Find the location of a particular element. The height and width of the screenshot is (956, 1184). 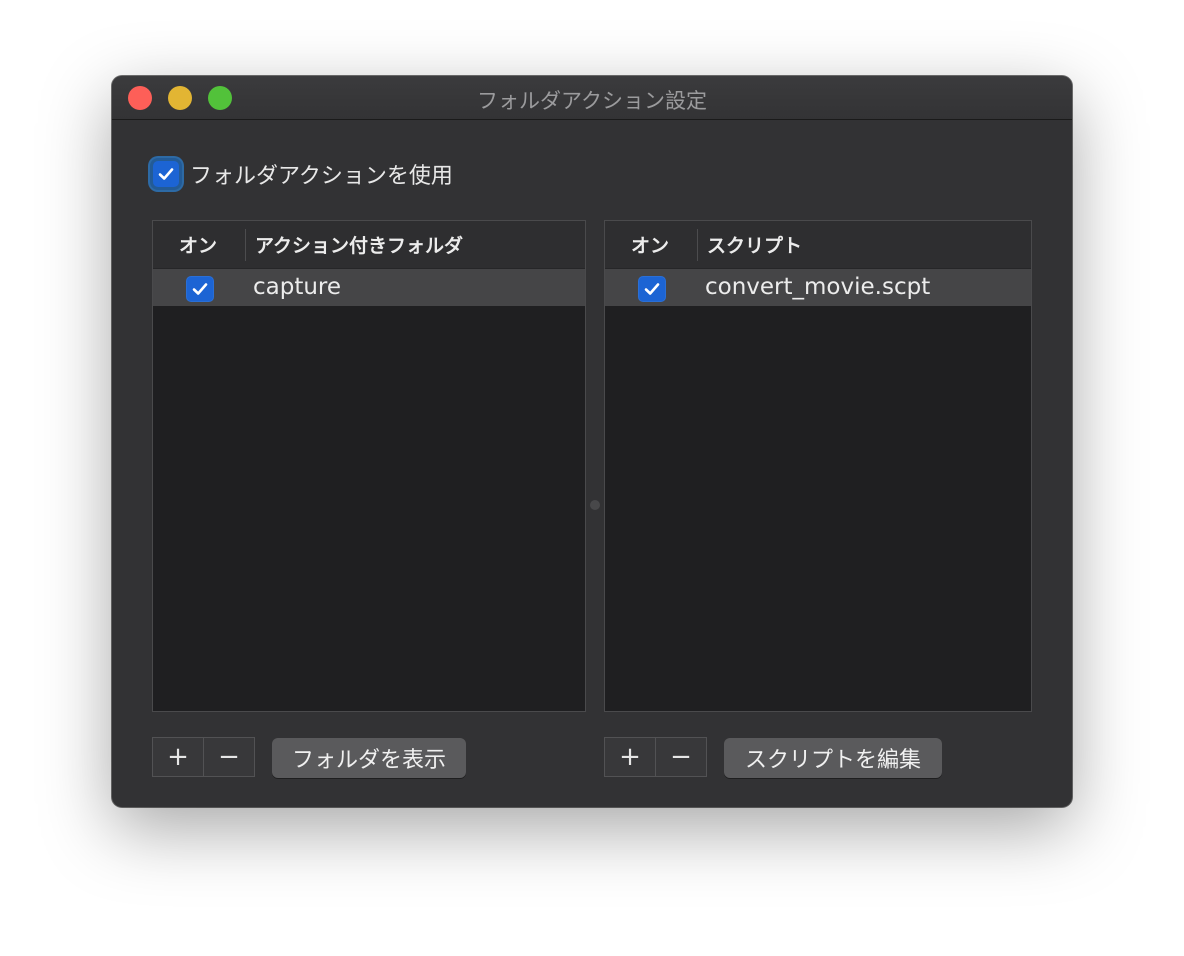

title-bar: フォルダアクション設定 is located at coordinates (592, 98).